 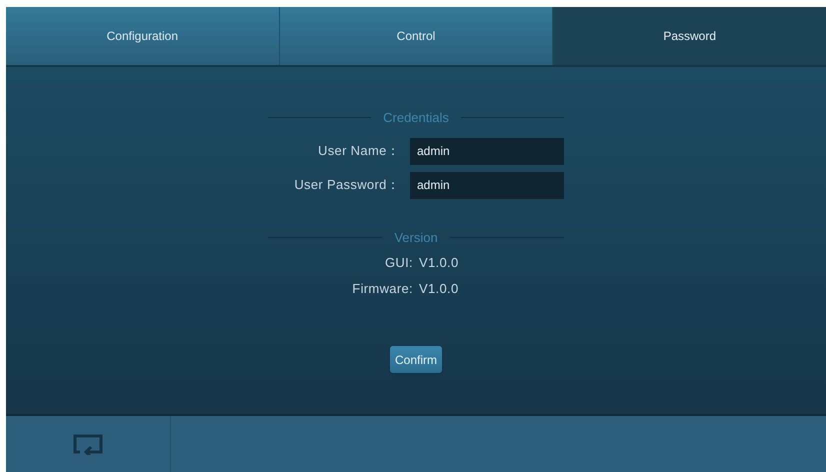 What do you see at coordinates (689, 36) in the screenshot?
I see `tab: Password` at bounding box center [689, 36].